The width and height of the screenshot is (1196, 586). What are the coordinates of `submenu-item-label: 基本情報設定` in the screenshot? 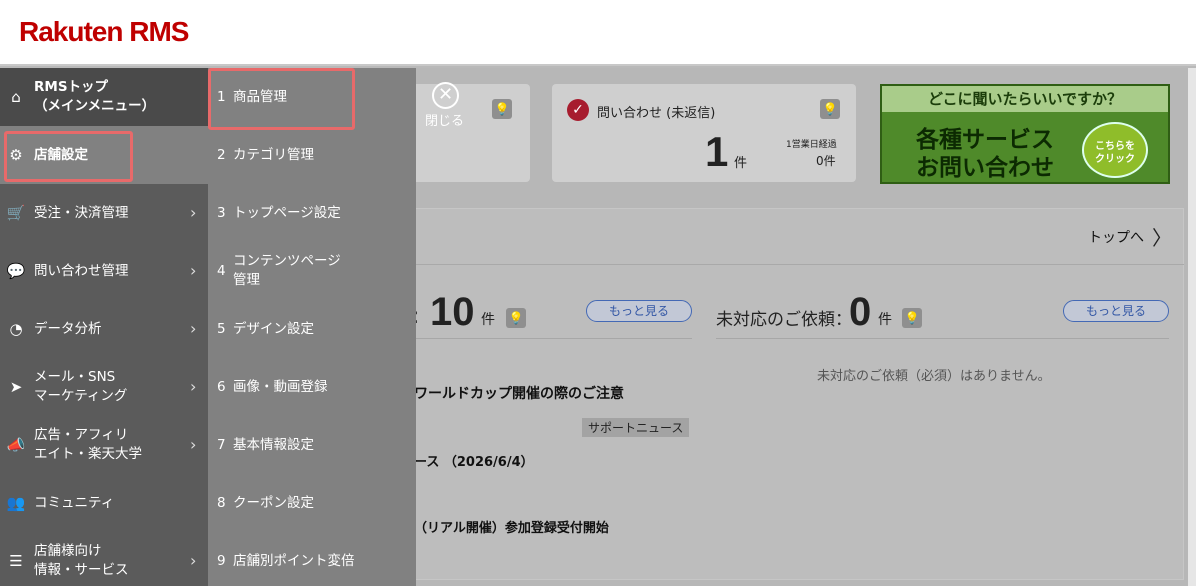 It's located at (273, 444).